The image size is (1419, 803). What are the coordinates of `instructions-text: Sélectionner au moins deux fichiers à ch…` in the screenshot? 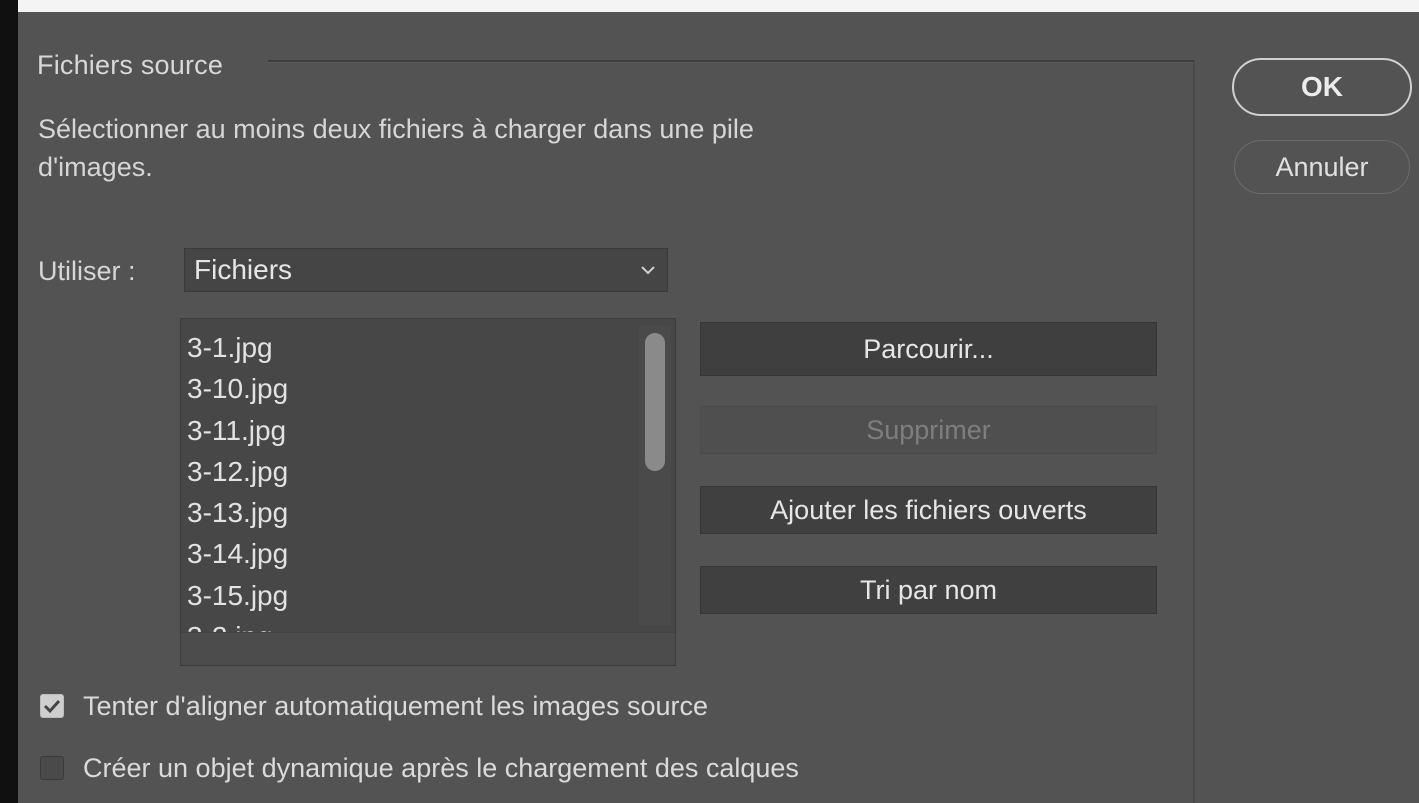 It's located at (396, 148).